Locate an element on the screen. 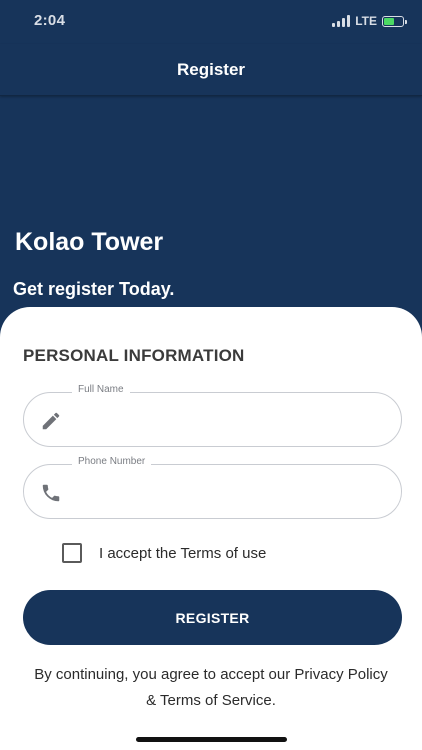 This screenshot has width=422, height=750. full-name-field: Full Name is located at coordinates (212, 415).